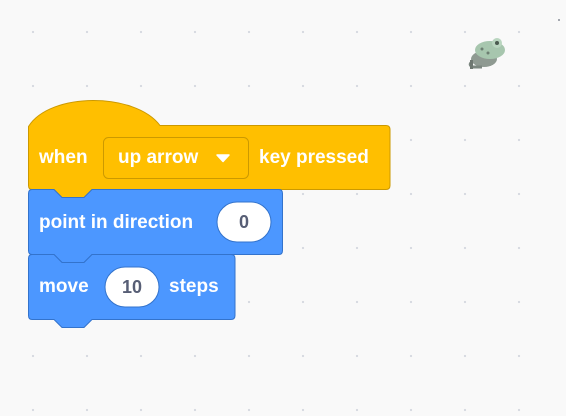  Describe the element at coordinates (64, 286) in the screenshot. I see `move-label: move` at that location.